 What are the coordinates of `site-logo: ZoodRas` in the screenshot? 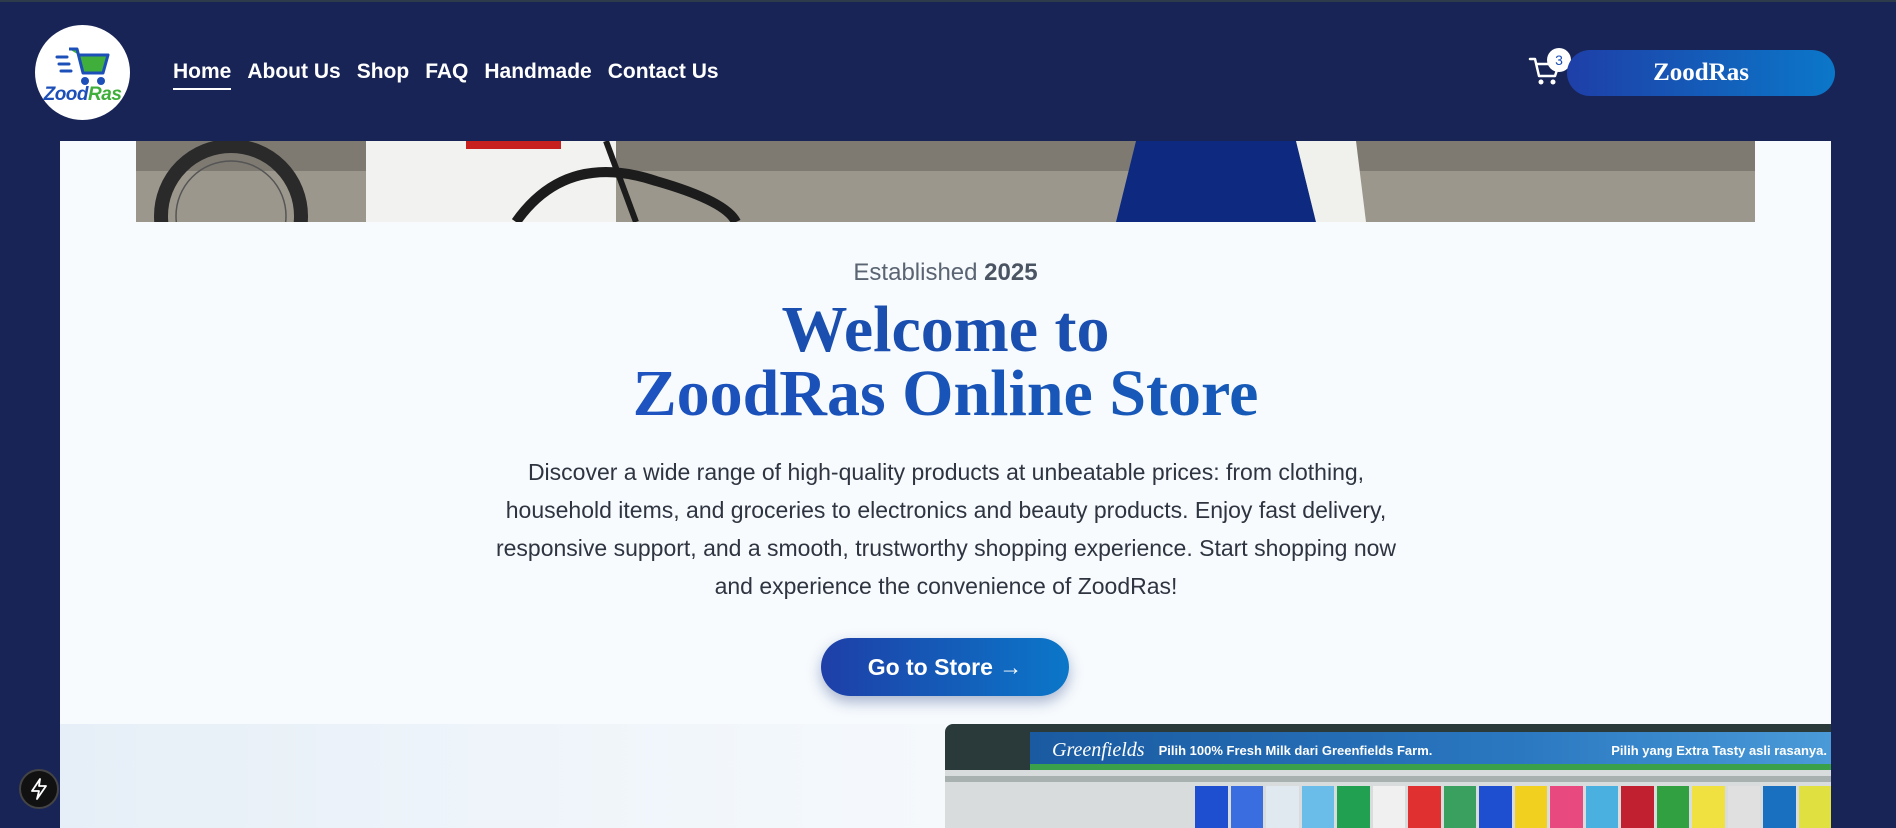 It's located at (82, 72).